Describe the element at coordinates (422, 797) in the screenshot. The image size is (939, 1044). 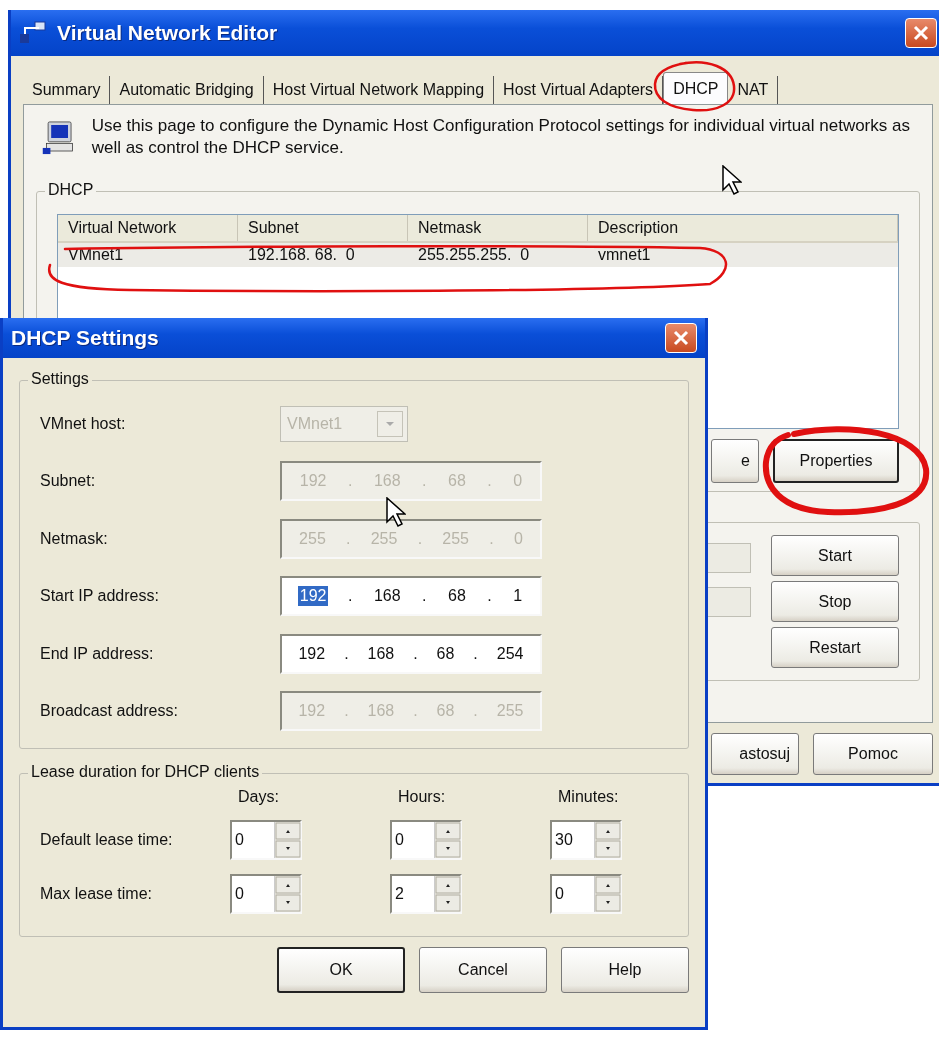
I see `column-label: Hours:` at that location.